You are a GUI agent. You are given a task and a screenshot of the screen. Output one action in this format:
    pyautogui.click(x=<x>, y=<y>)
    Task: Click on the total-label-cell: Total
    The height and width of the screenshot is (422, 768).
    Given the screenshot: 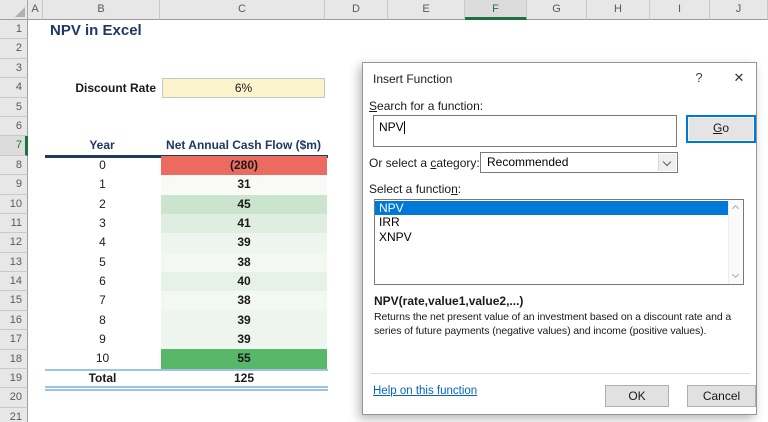 What is the action you would take?
    pyautogui.click(x=102, y=378)
    